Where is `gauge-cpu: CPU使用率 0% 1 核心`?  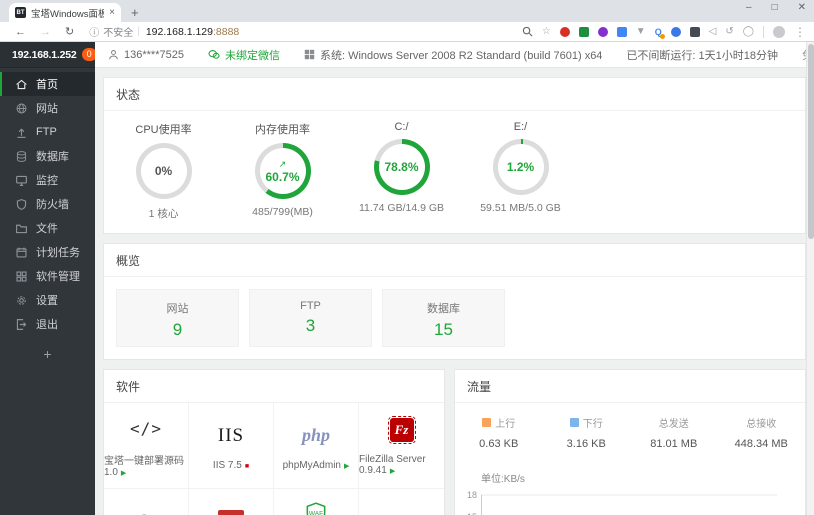 gauge-cpu: CPU使用率 0% 1 核心 is located at coordinates (163, 171).